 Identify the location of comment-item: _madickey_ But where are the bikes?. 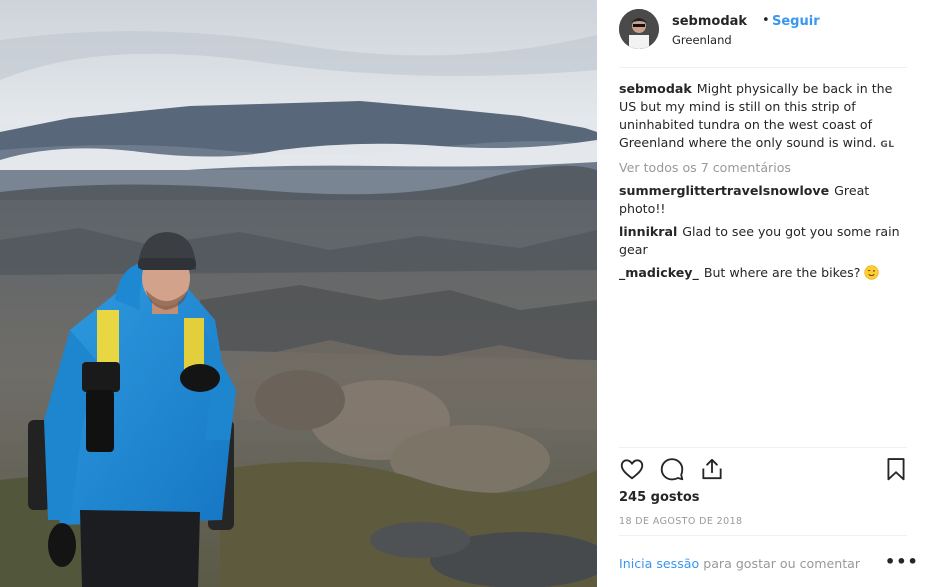
(764, 273).